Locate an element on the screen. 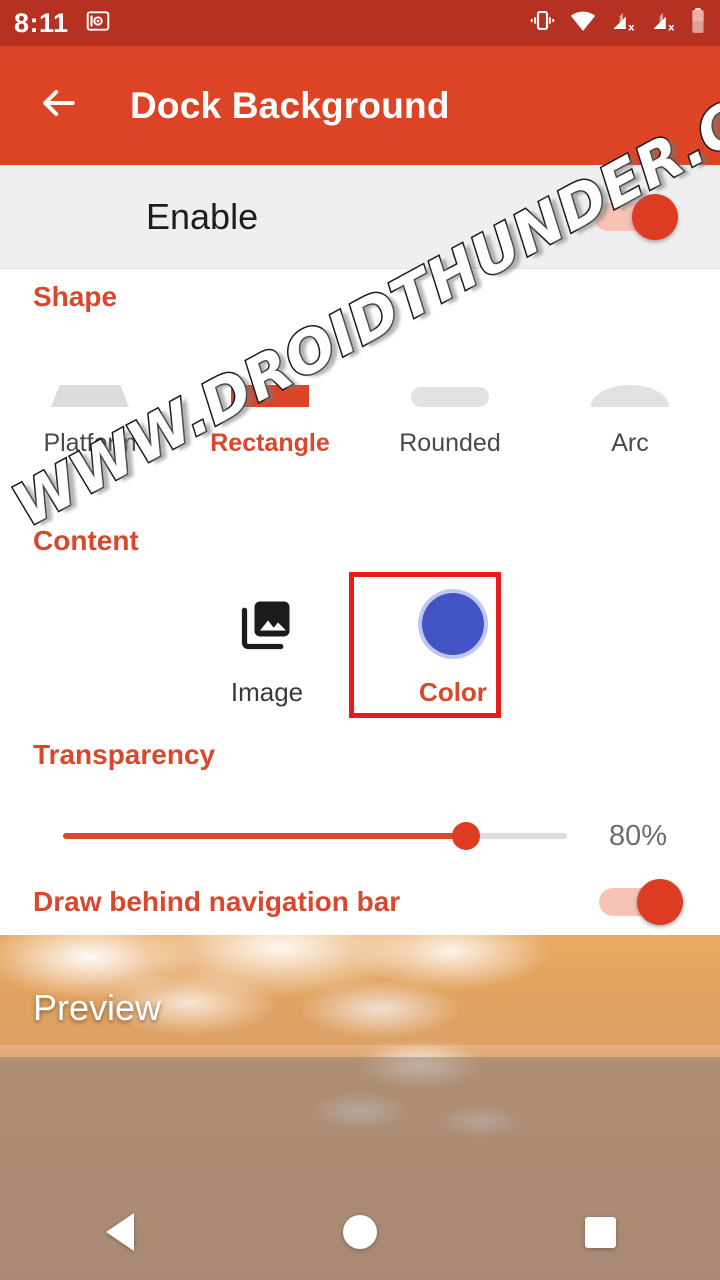  shape-platform-icon is located at coordinates (90, 383).